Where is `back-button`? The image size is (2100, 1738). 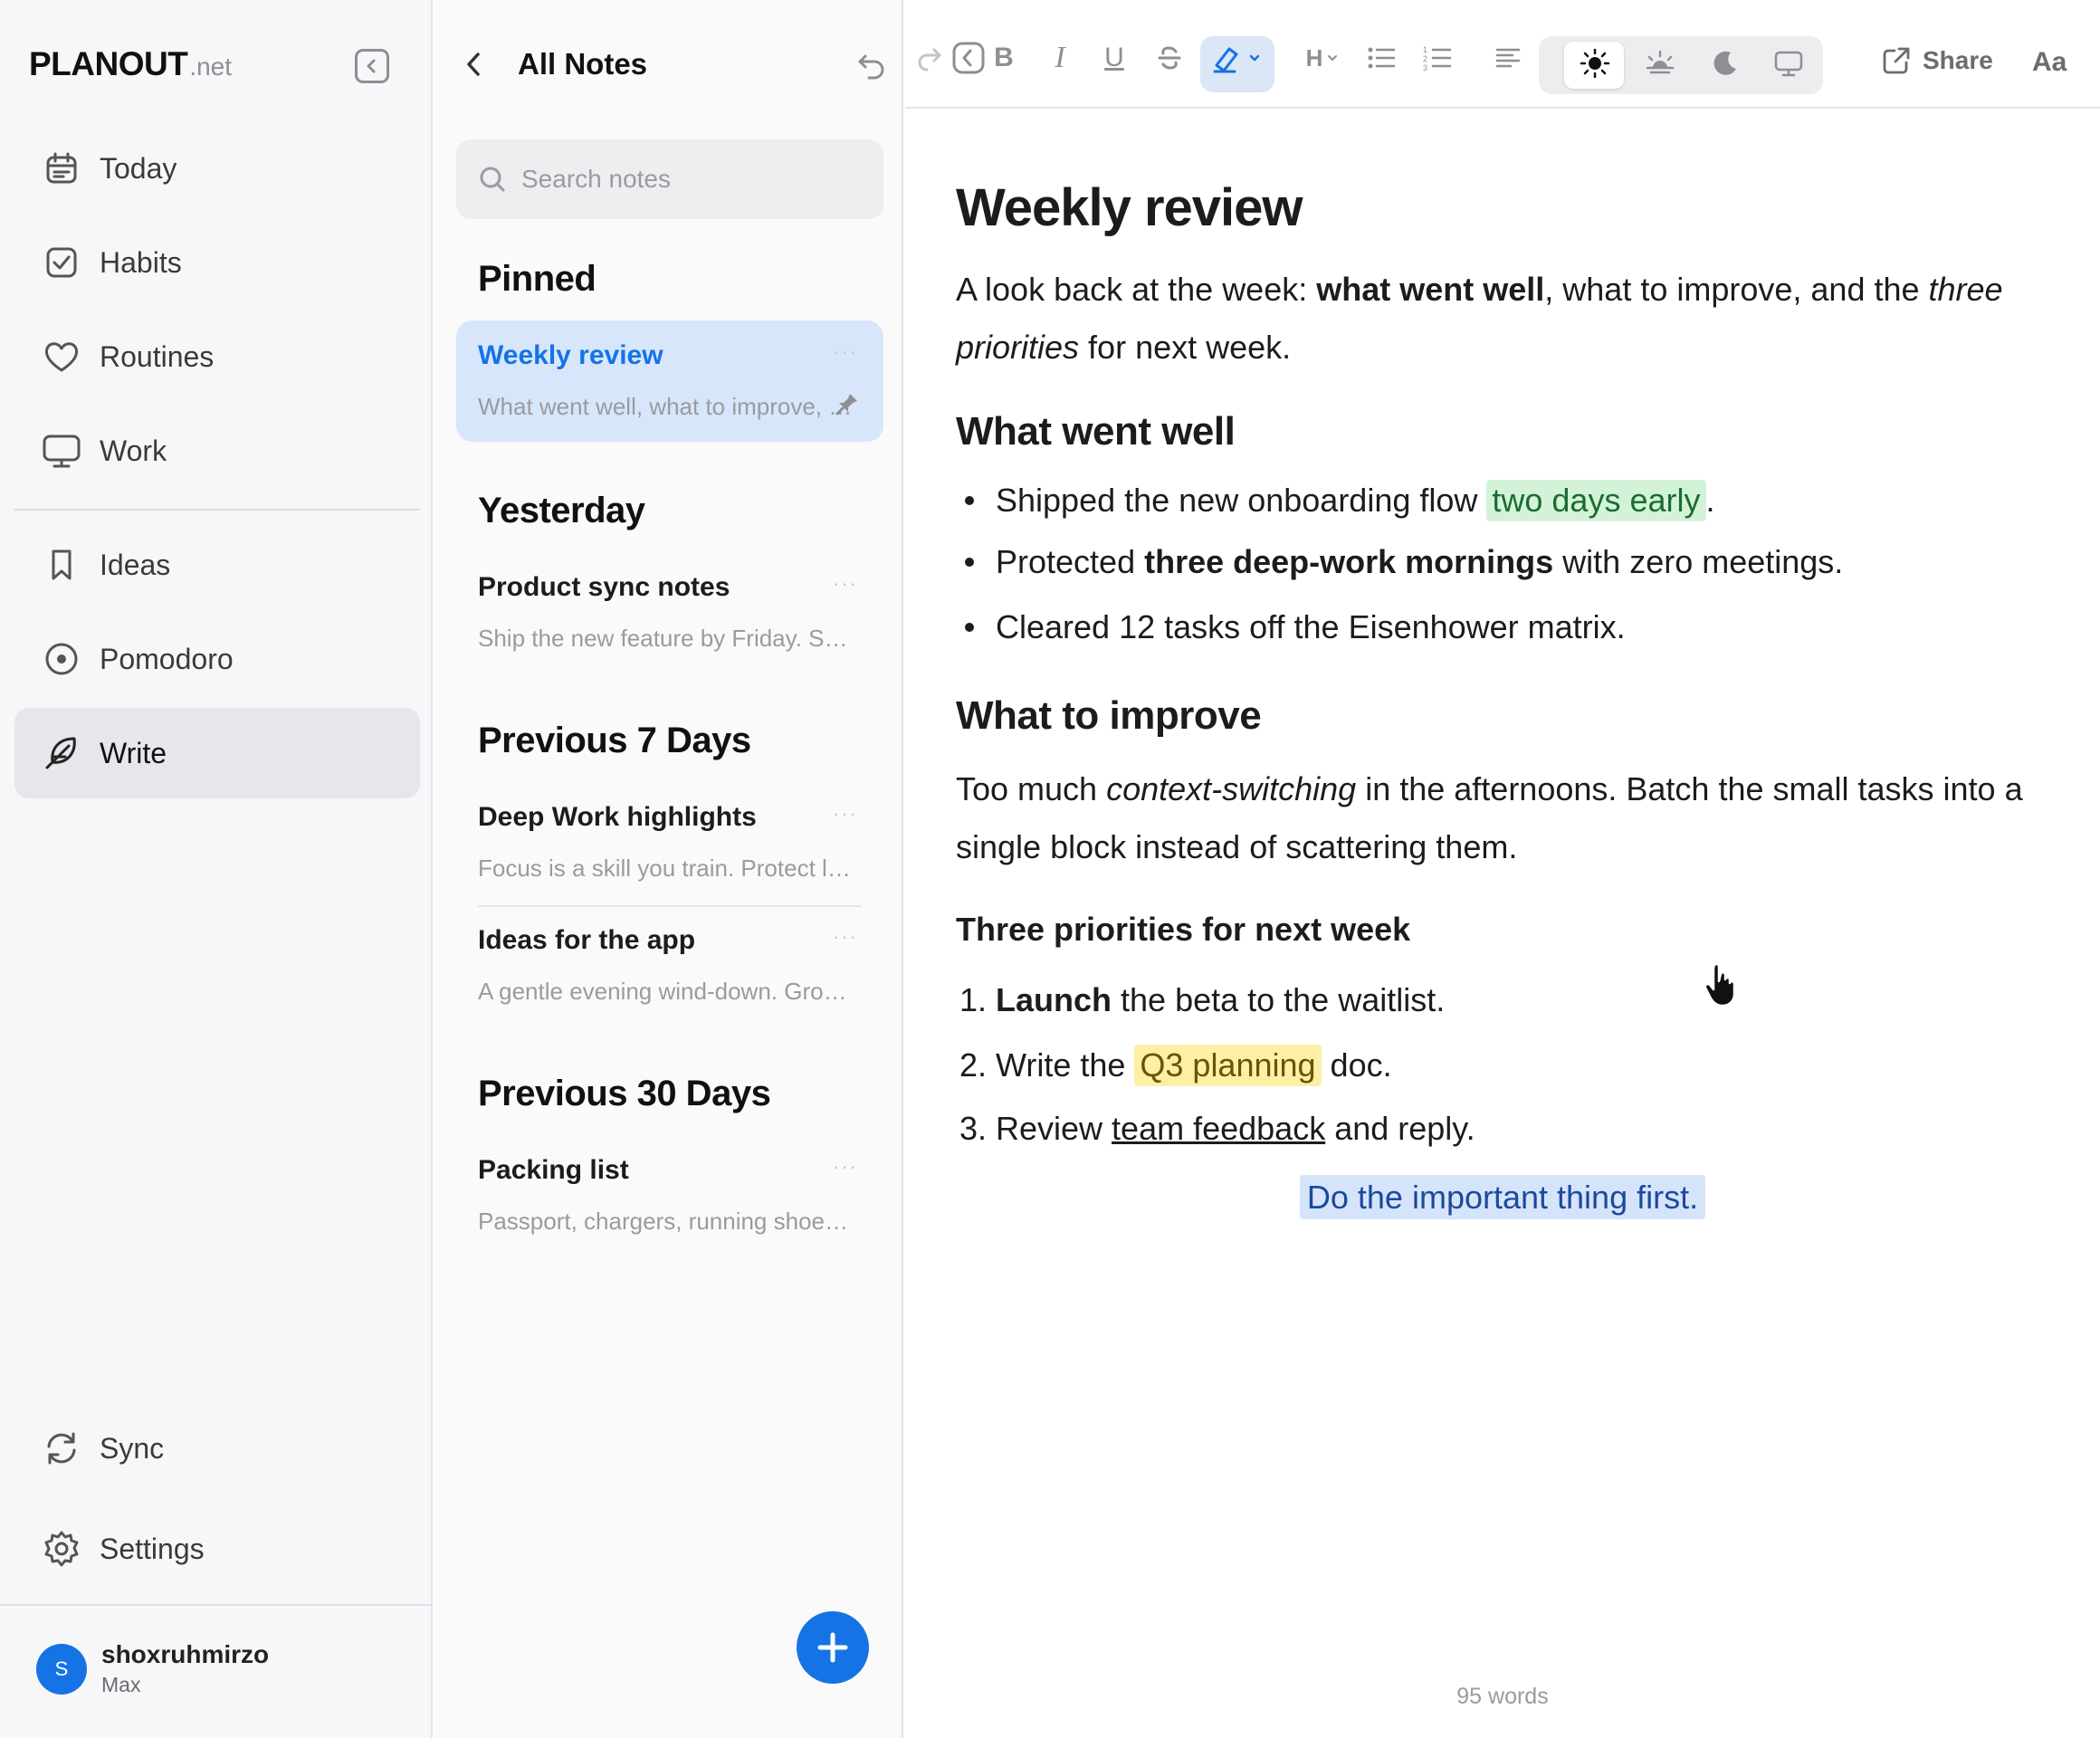 back-button is located at coordinates (474, 66).